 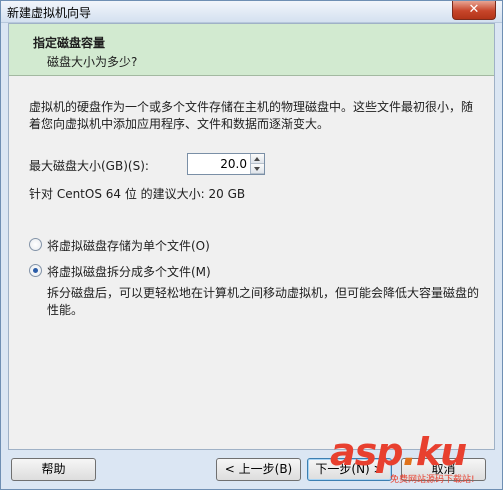 What do you see at coordinates (251, 50) in the screenshot?
I see `wizard-header: 指定磁盘容量 磁盘大小为多少?` at bounding box center [251, 50].